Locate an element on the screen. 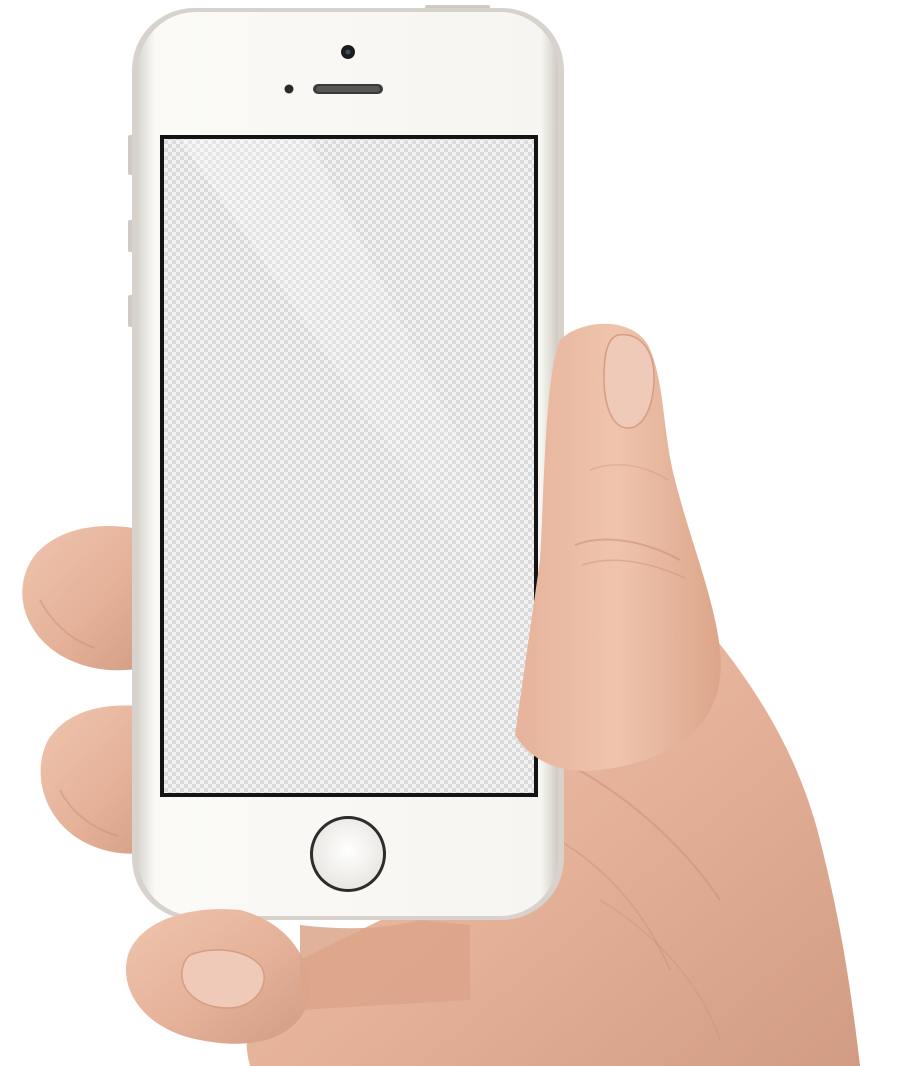 The width and height of the screenshot is (900, 1066). thumb-nail is located at coordinates (629, 381).